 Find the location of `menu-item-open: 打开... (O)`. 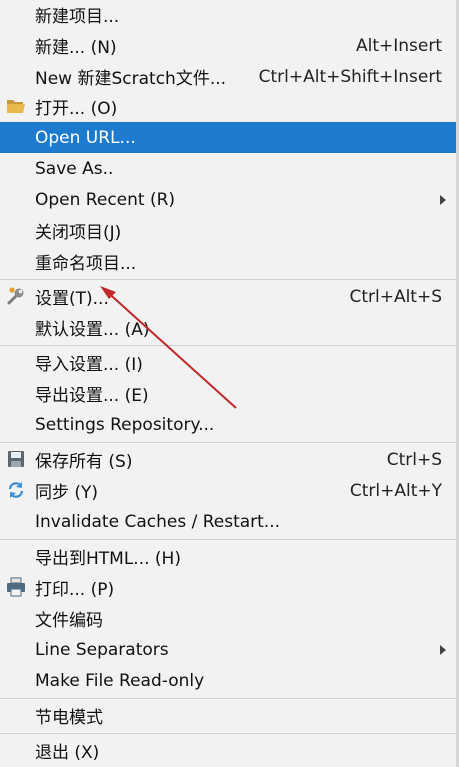

menu-item-open: 打开... (O) is located at coordinates (228, 106).